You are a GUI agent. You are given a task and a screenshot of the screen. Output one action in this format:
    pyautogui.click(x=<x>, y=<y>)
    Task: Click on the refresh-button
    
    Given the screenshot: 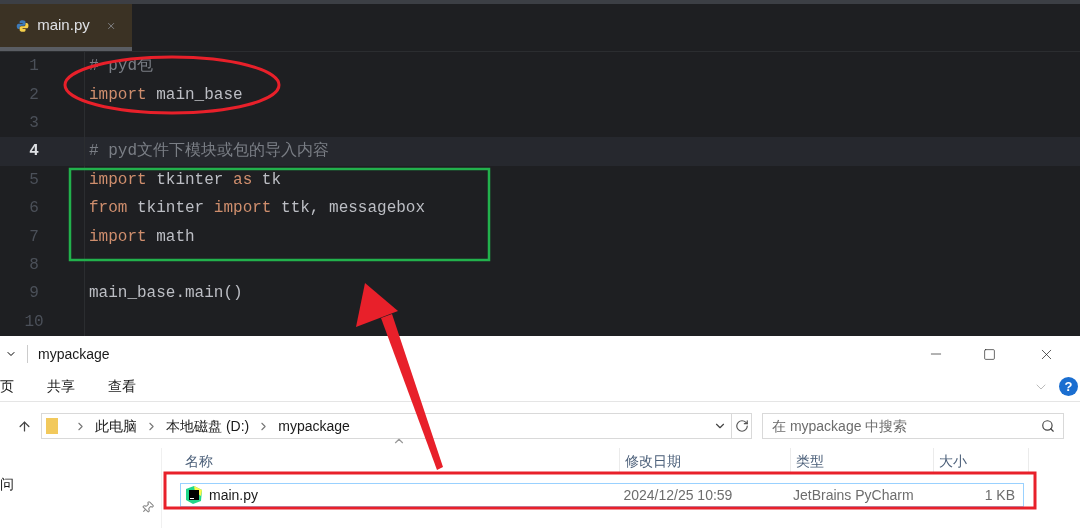 What is the action you would take?
    pyautogui.click(x=742, y=426)
    